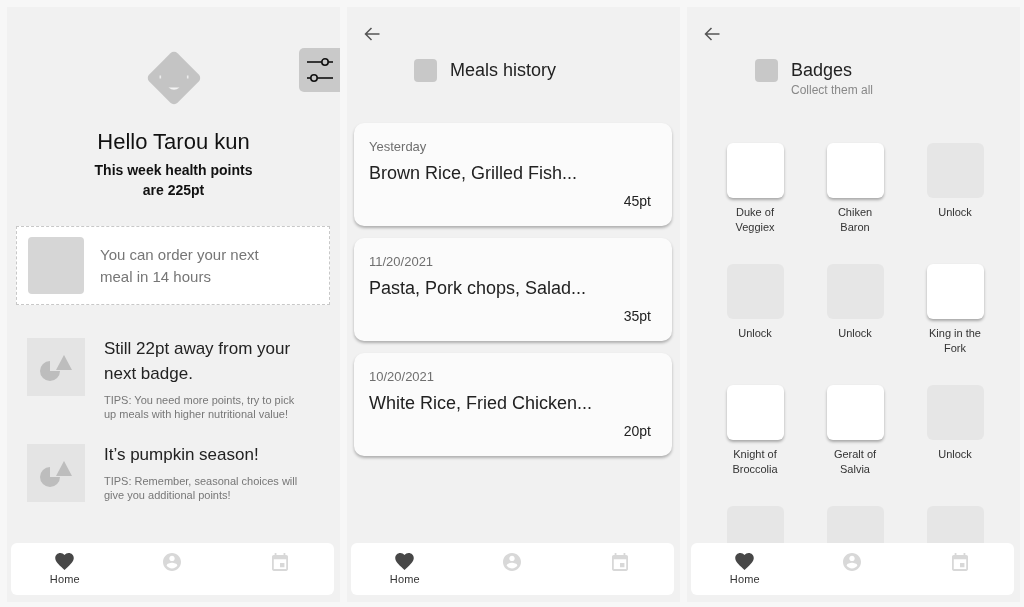 The height and width of the screenshot is (607, 1024). I want to click on meal-card: 11/20/2021 Pasta, Pork chops, Salad... 35pt, so click(513, 289).